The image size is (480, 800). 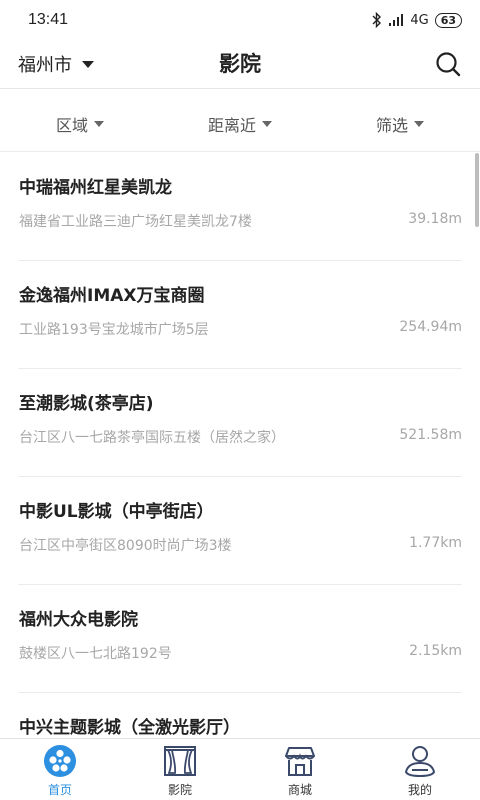 I want to click on tab-label: 我的, so click(x=419, y=790).